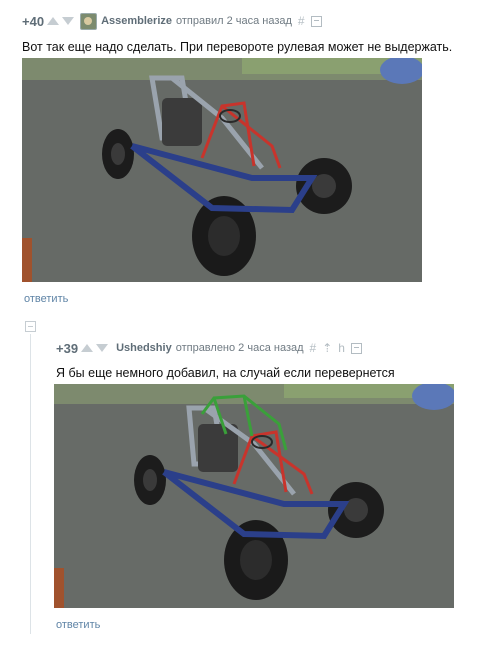  I want to click on comment-rating: +39, so click(67, 348).